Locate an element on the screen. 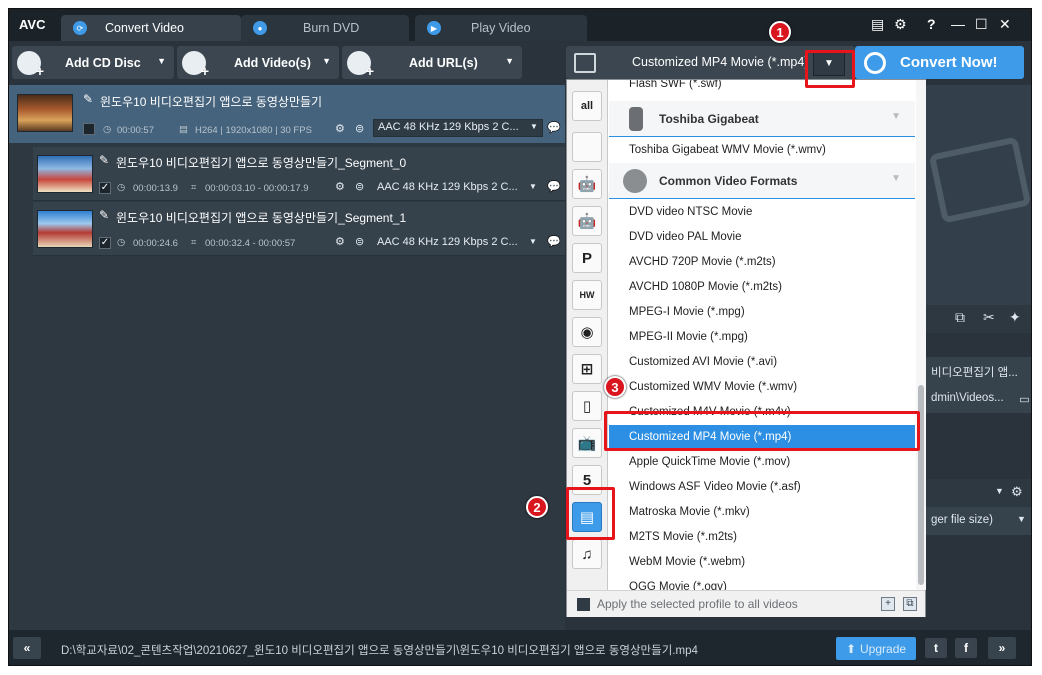 This screenshot has height=675, width=1042. audio-track-select: AAC 48 KHz 129 Kbps 2 C... ▼ is located at coordinates (458, 128).